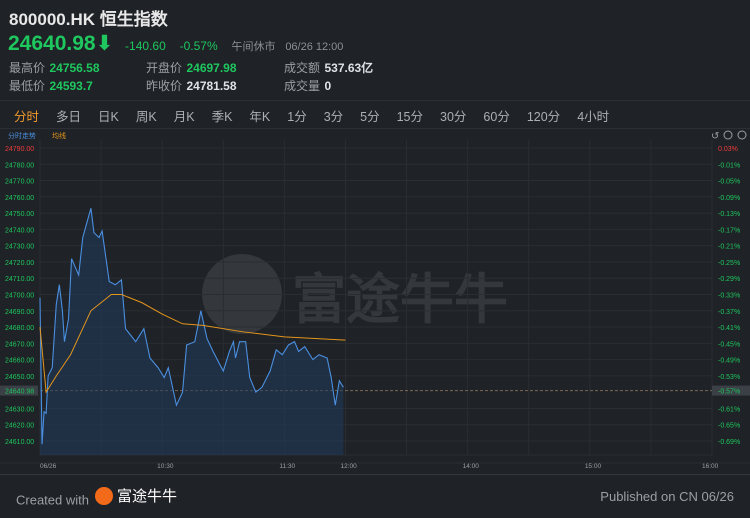 The image size is (750, 518). What do you see at coordinates (729, 279) in the screenshot?
I see `y-tick-right: -0.29%` at bounding box center [729, 279].